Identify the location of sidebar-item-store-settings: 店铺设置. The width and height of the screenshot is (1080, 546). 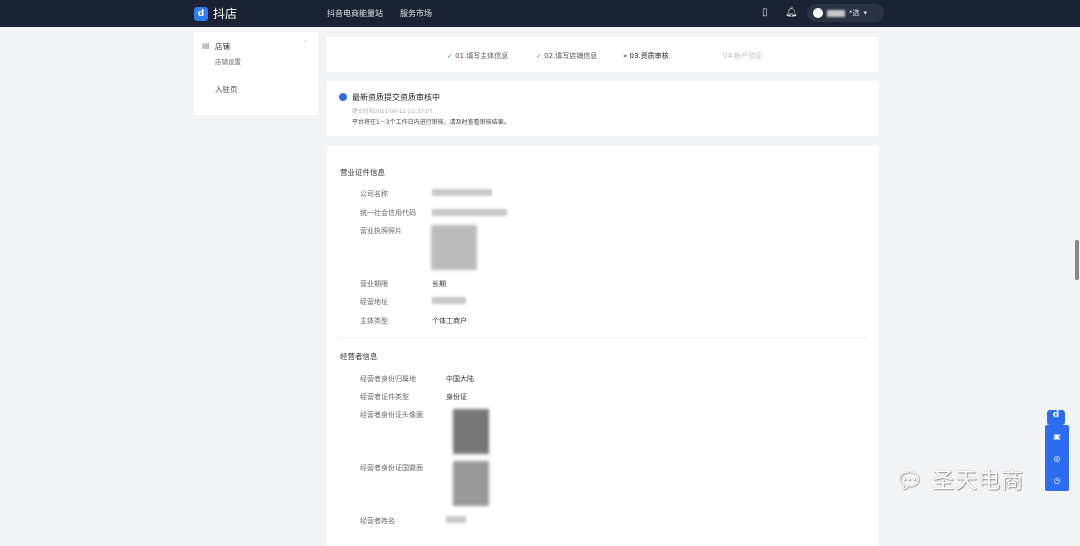
(228, 61).